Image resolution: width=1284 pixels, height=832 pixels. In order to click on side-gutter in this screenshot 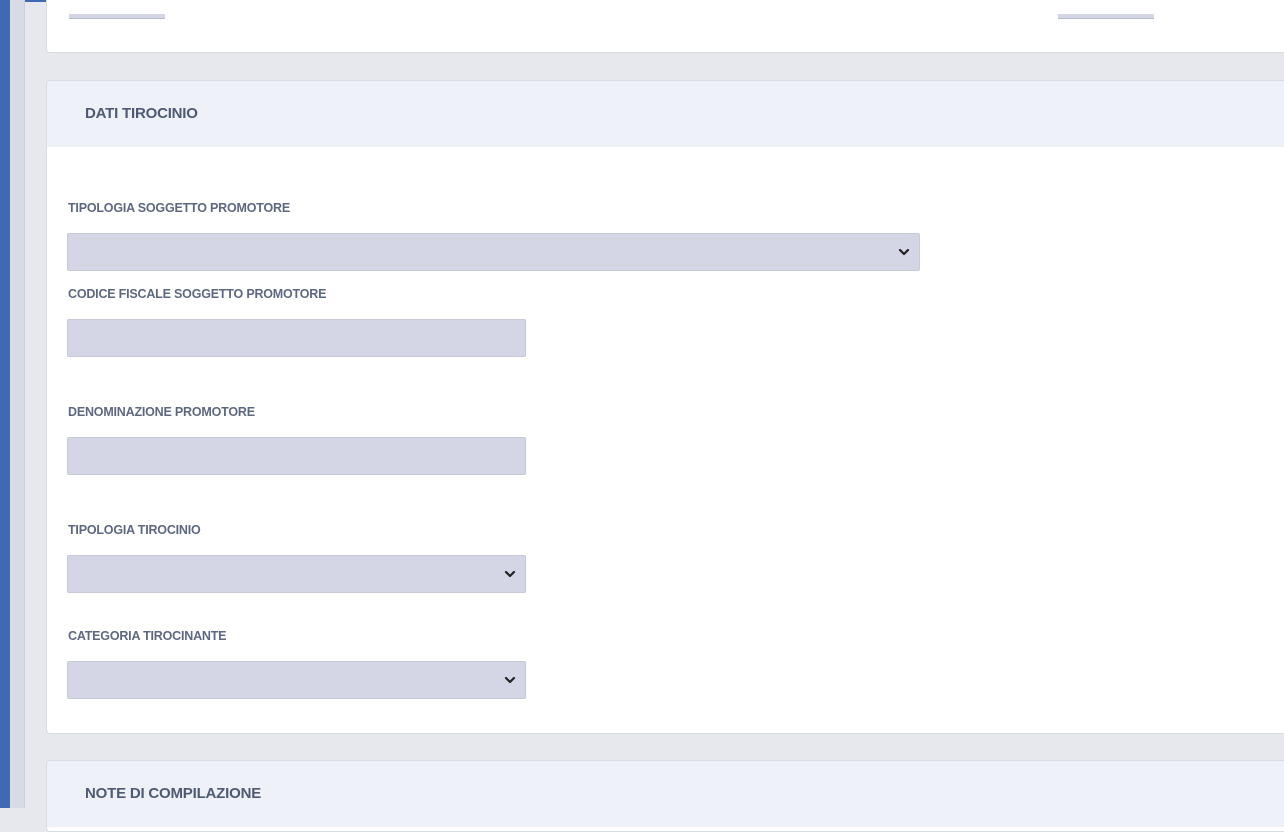, I will do `click(17, 404)`.